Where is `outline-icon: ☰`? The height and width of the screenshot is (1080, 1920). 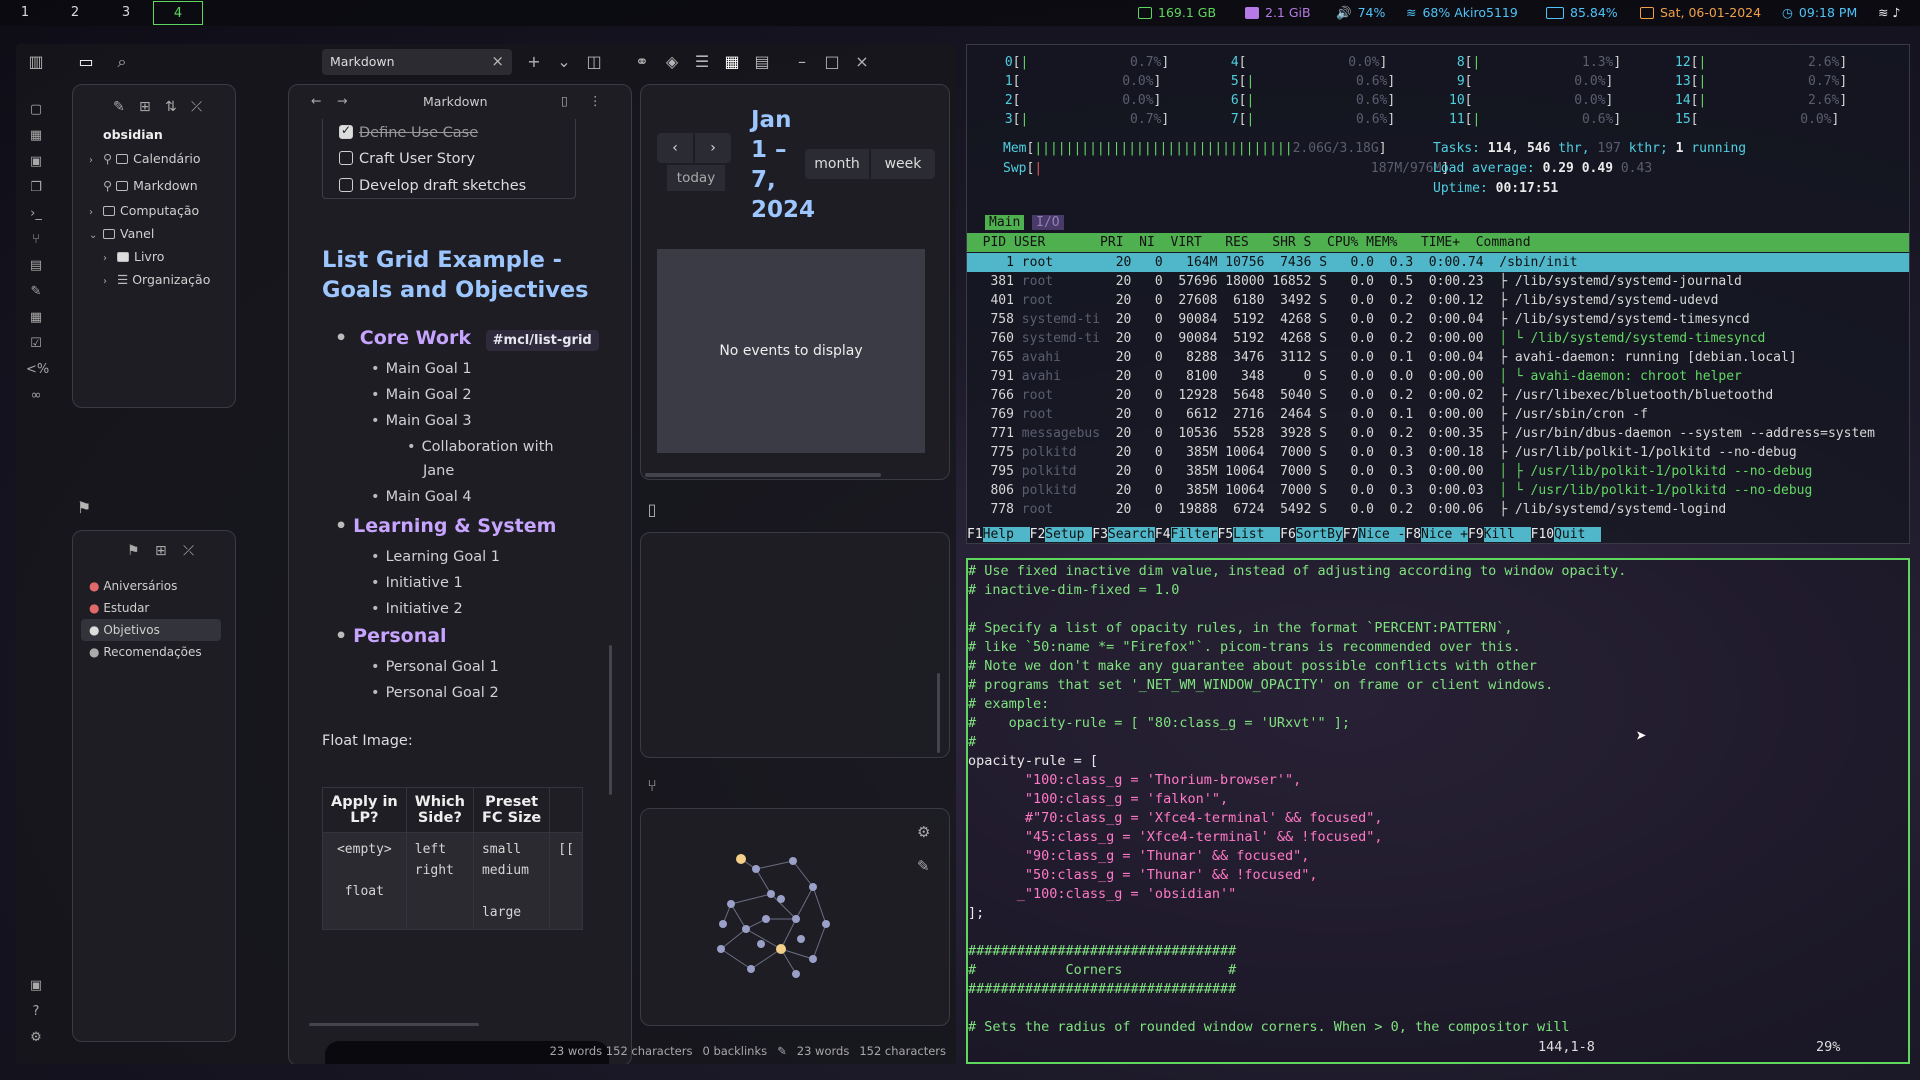
outline-icon: ☰ is located at coordinates (702, 62).